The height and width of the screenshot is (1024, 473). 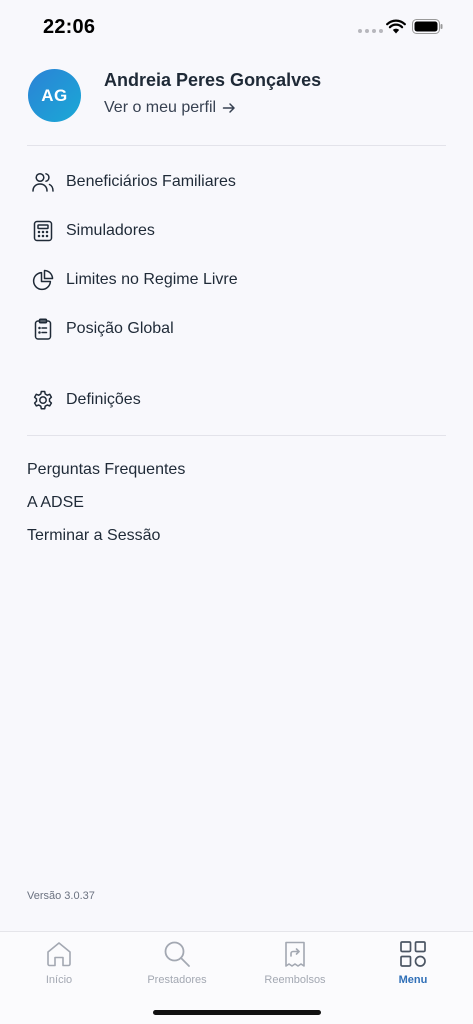 I want to click on menu-item-definicoes: Definições, so click(x=85, y=400).